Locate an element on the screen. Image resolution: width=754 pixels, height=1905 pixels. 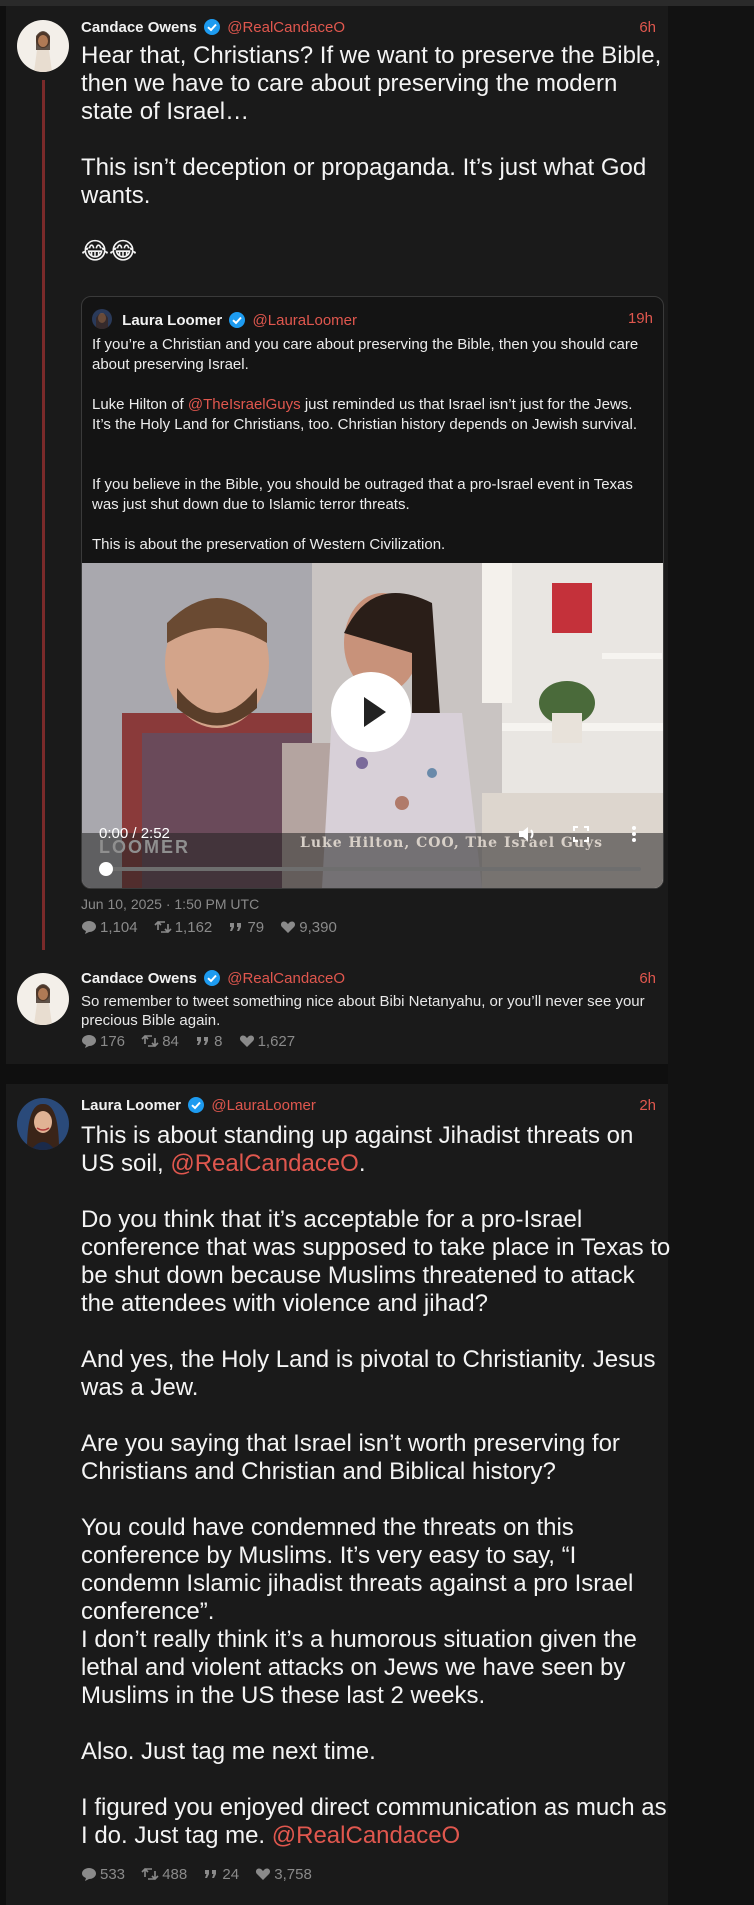
quote-author-name: Laura Loomer is located at coordinates (172, 320).